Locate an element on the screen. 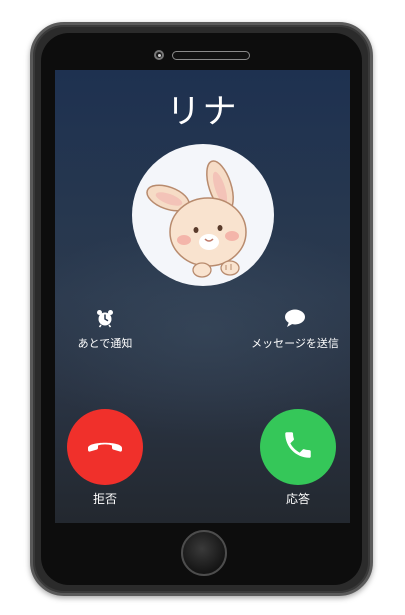 The height and width of the screenshot is (615, 405). message-label: メッセージを送信 is located at coordinates (295, 343).